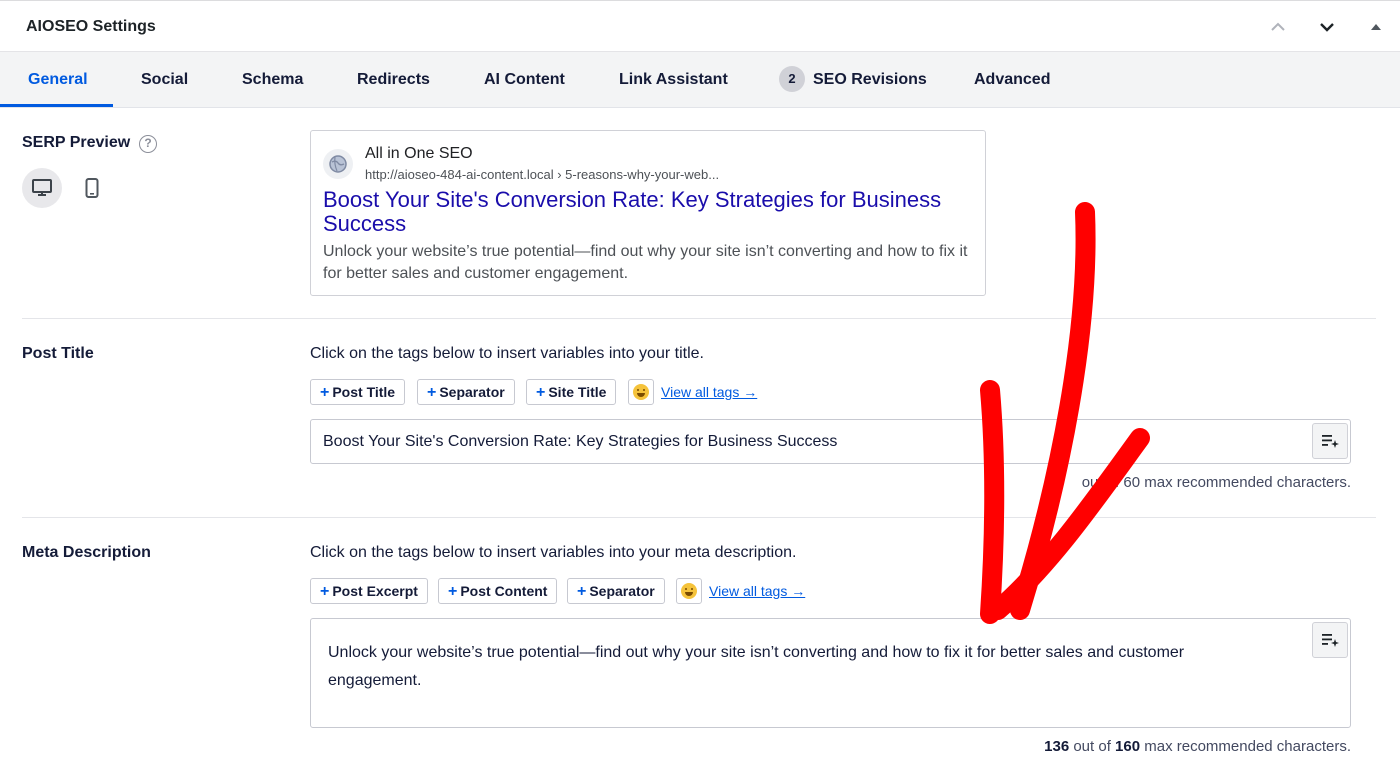 This screenshot has width=1400, height=781. What do you see at coordinates (272, 80) in the screenshot?
I see `tab-schema: Schema` at bounding box center [272, 80].